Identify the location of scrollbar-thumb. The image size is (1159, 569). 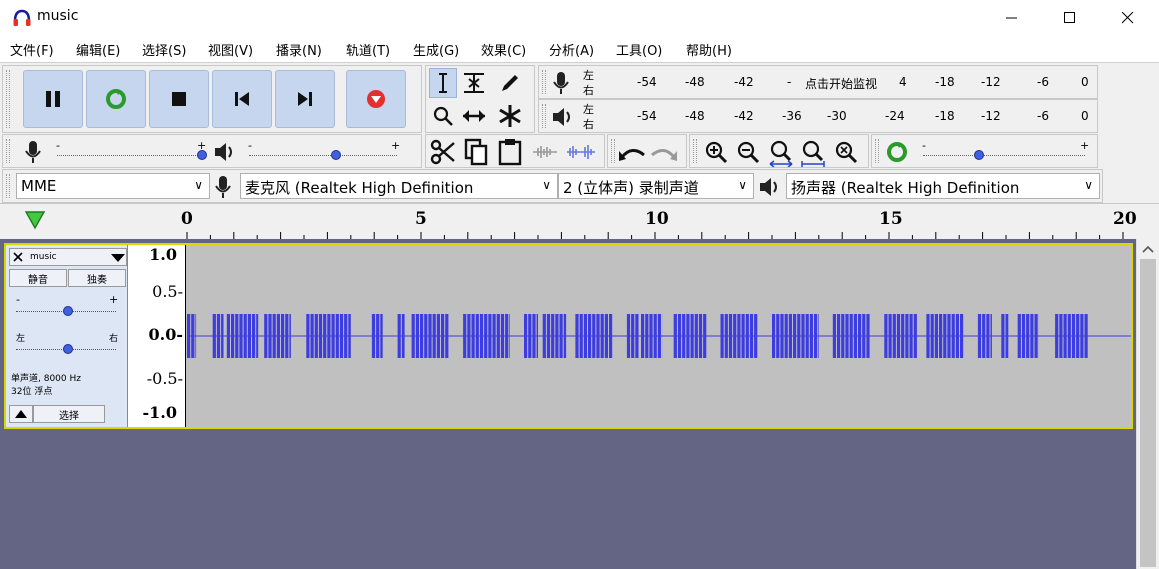
(1148, 413).